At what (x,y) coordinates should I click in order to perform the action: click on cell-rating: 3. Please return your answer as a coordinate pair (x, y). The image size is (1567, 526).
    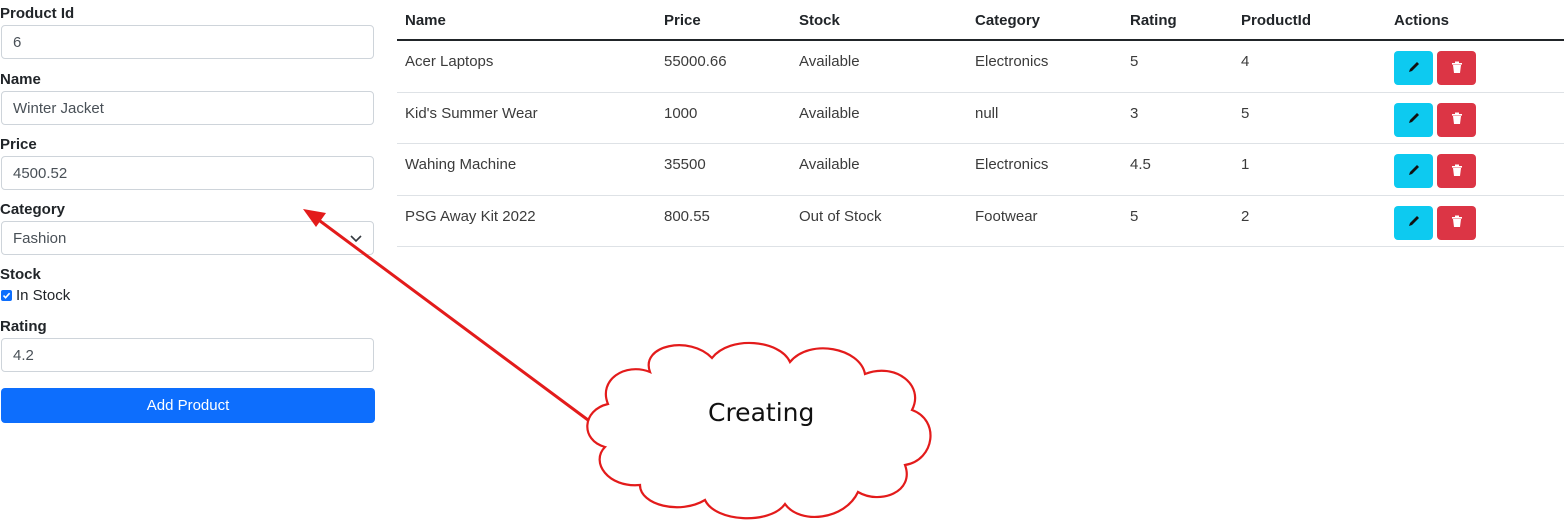
    Looking at the image, I should click on (1134, 113).